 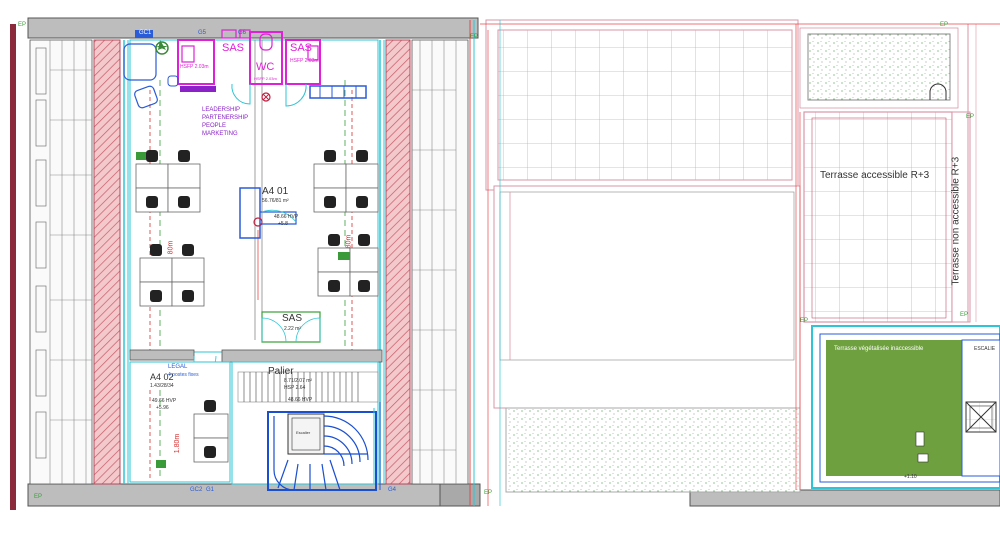 I want to click on room-wc-sub: HSFP 2.03m, so click(x=265, y=78).